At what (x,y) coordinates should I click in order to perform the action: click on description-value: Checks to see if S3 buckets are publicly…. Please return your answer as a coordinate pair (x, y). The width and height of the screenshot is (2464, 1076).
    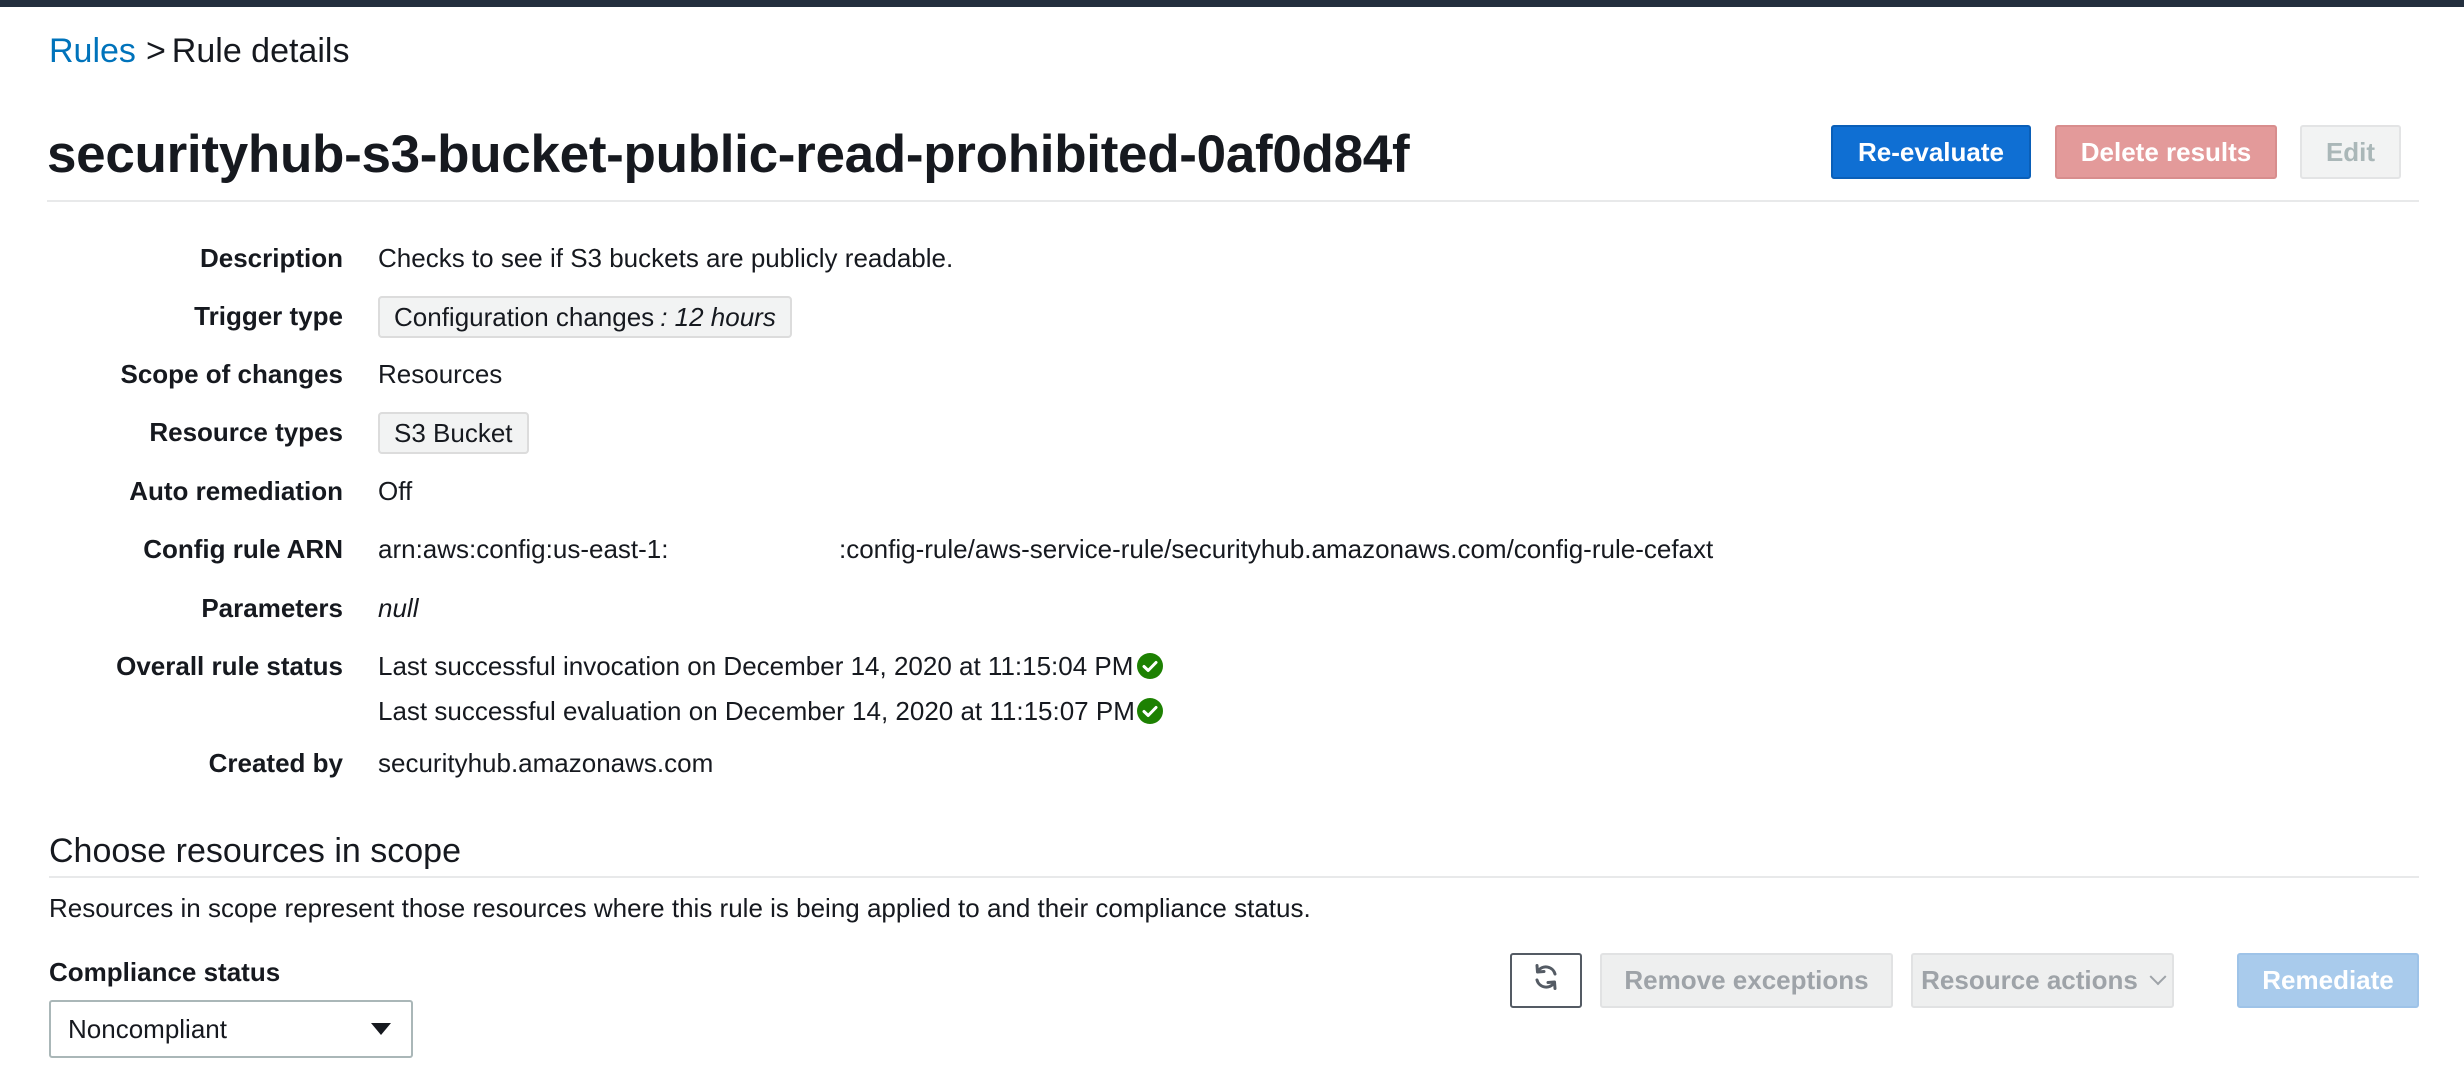
    Looking at the image, I should click on (666, 258).